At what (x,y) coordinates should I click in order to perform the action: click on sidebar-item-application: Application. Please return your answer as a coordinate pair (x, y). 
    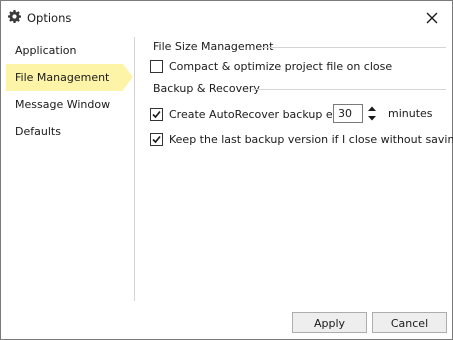
    Looking at the image, I should click on (68, 50).